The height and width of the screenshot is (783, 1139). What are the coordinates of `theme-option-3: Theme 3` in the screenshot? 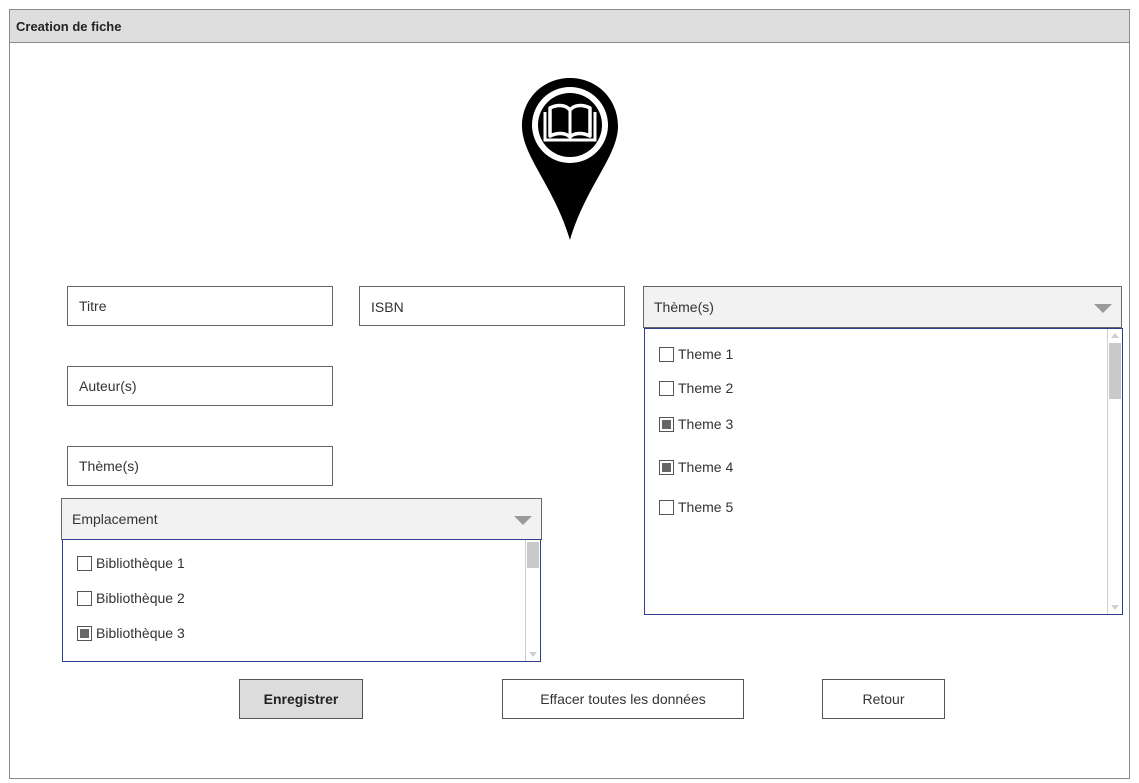 It's located at (696, 424).